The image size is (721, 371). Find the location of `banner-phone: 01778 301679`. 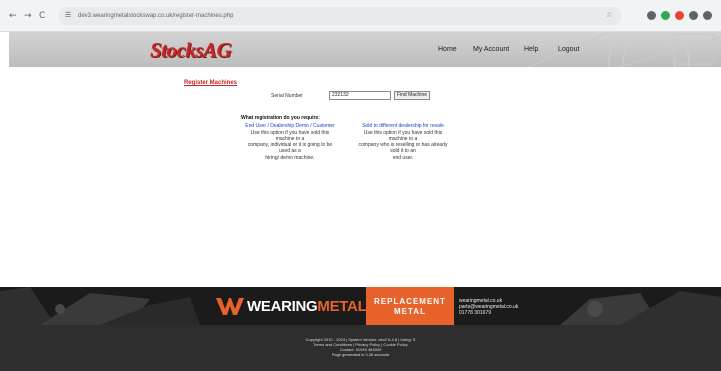

banner-phone: 01778 301679 is located at coordinates (475, 313).